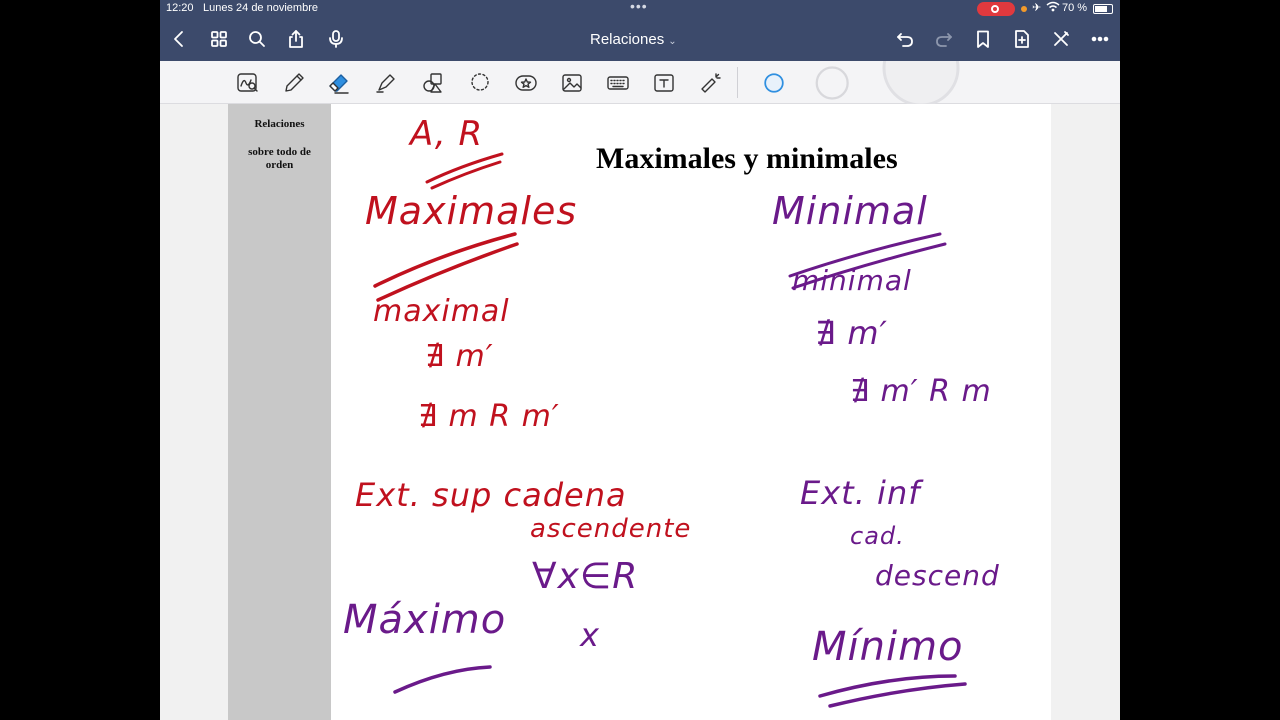 The width and height of the screenshot is (1280, 720). Describe the element at coordinates (339, 83) in the screenshot. I see `eraser-tool-icon` at that location.